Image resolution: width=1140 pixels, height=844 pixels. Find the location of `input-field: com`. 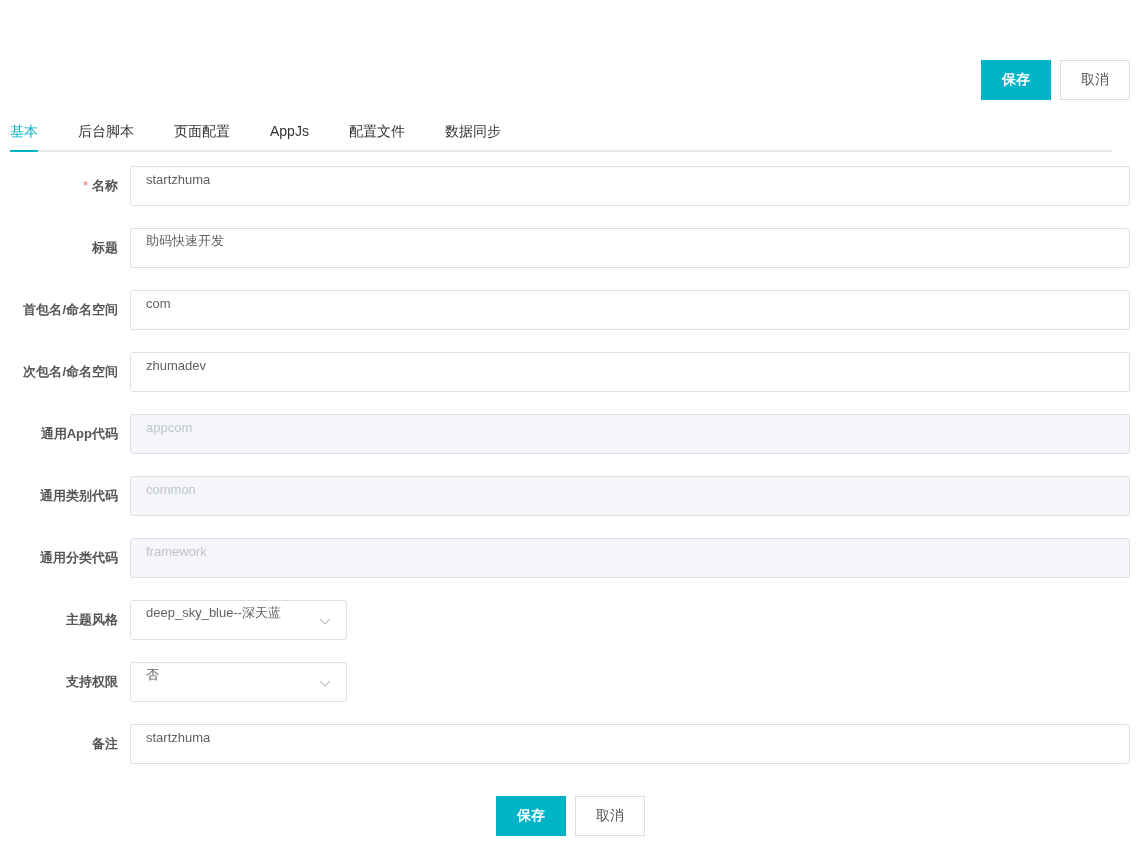

input-field: com is located at coordinates (630, 310).